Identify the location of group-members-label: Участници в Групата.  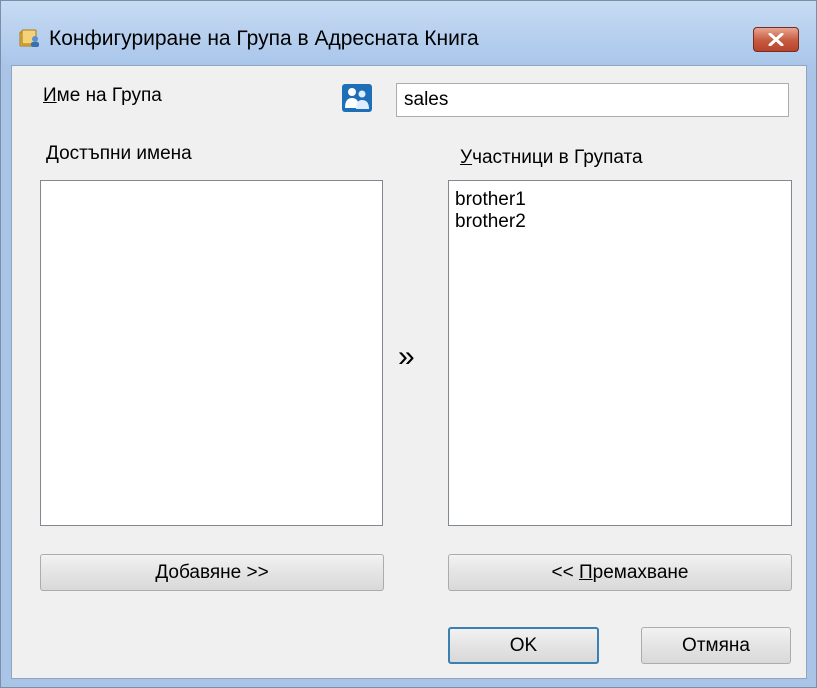
(551, 157).